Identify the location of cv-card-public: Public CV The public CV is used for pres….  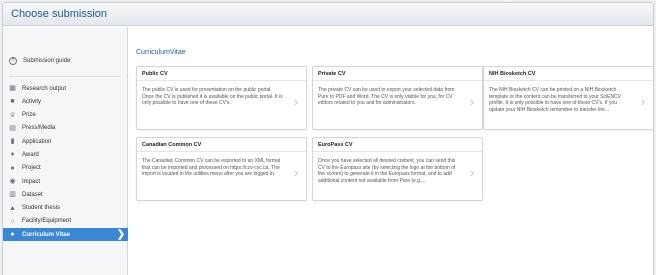
(221, 98).